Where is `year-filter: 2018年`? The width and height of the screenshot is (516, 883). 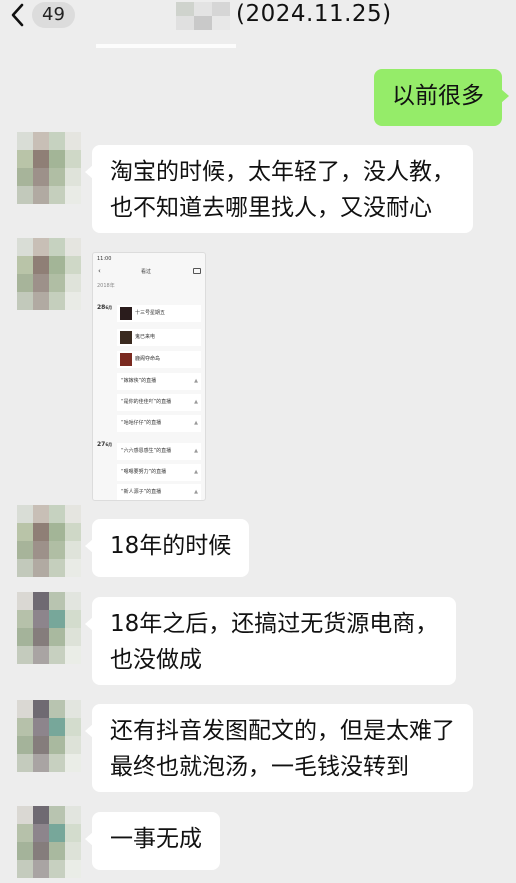 year-filter: 2018年 is located at coordinates (106, 286).